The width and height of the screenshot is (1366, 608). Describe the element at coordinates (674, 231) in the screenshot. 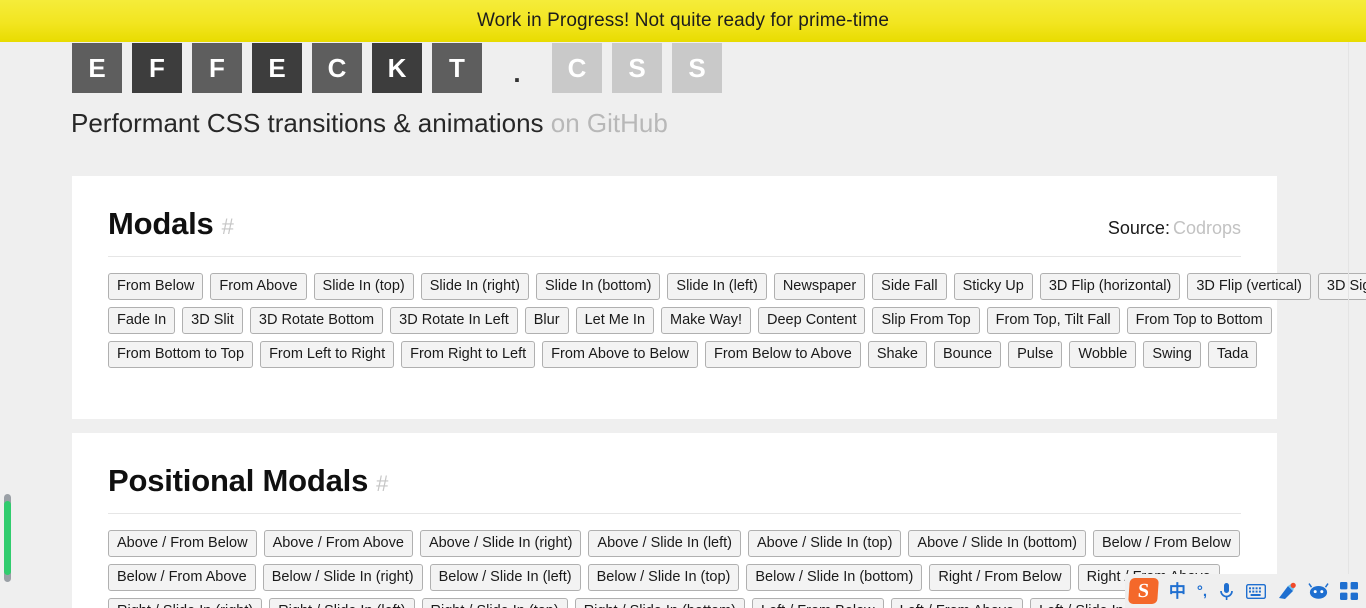

I see `section-header: Modals # Source: Codrops` at that location.